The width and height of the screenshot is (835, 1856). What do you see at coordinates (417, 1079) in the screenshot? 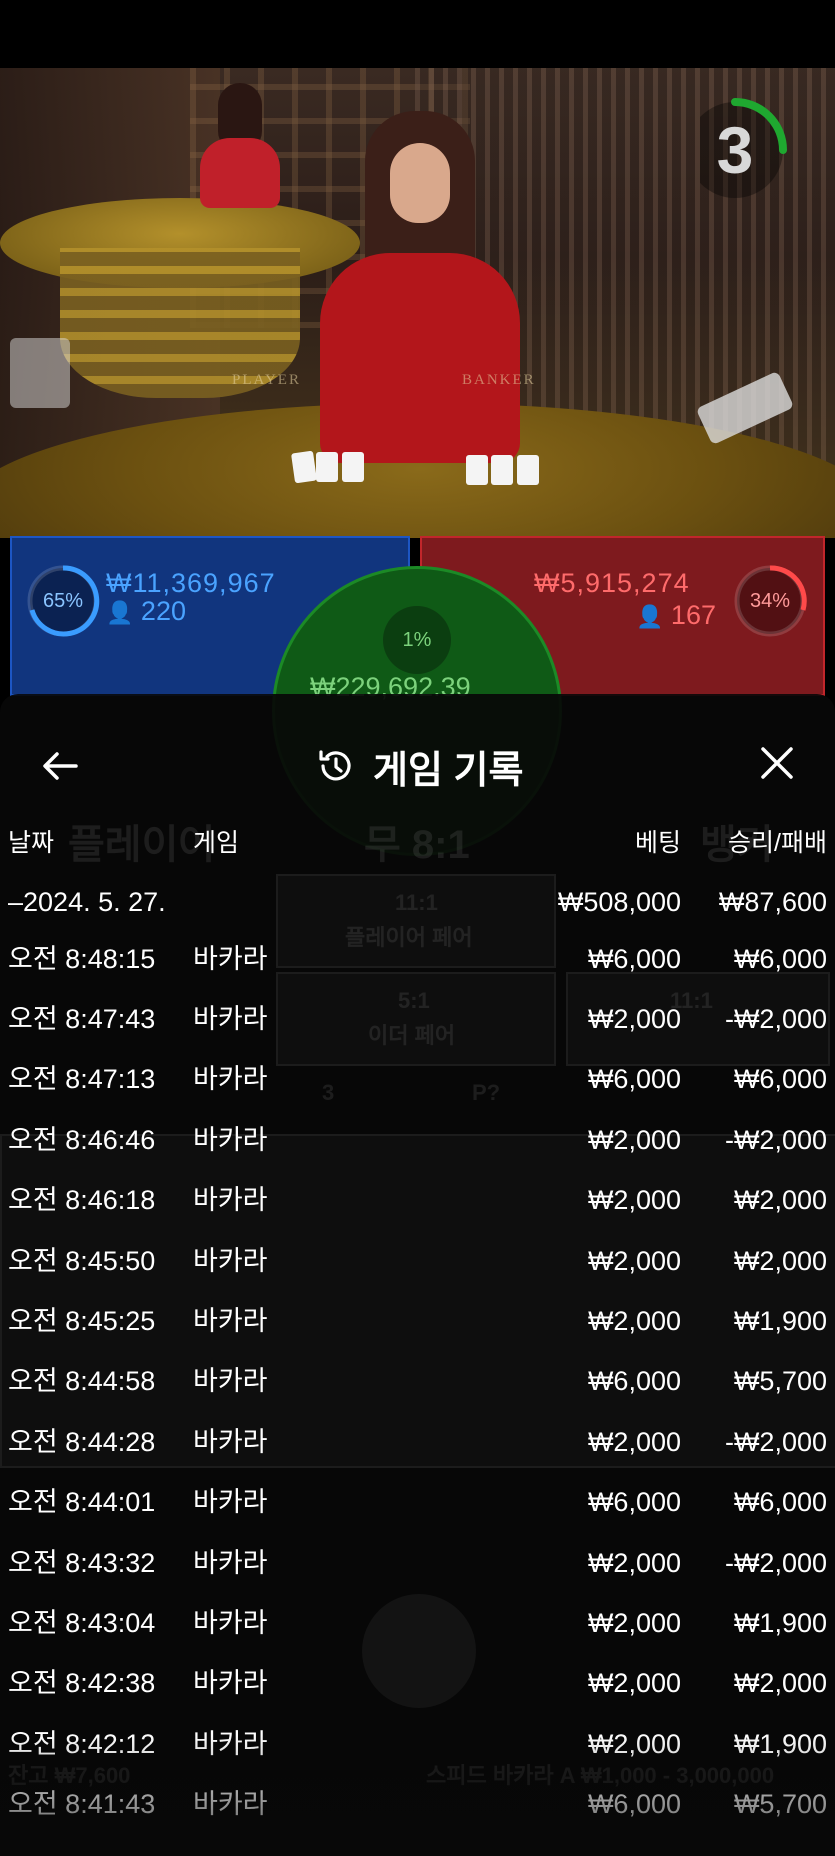
I see `history-row: 오전 8:47:13 바카라 ₩6,000 ₩6,000` at bounding box center [417, 1079].